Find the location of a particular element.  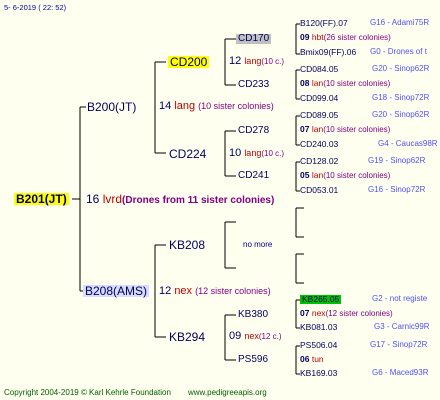

gen1-bottom-num: 12 is located at coordinates (165, 291).